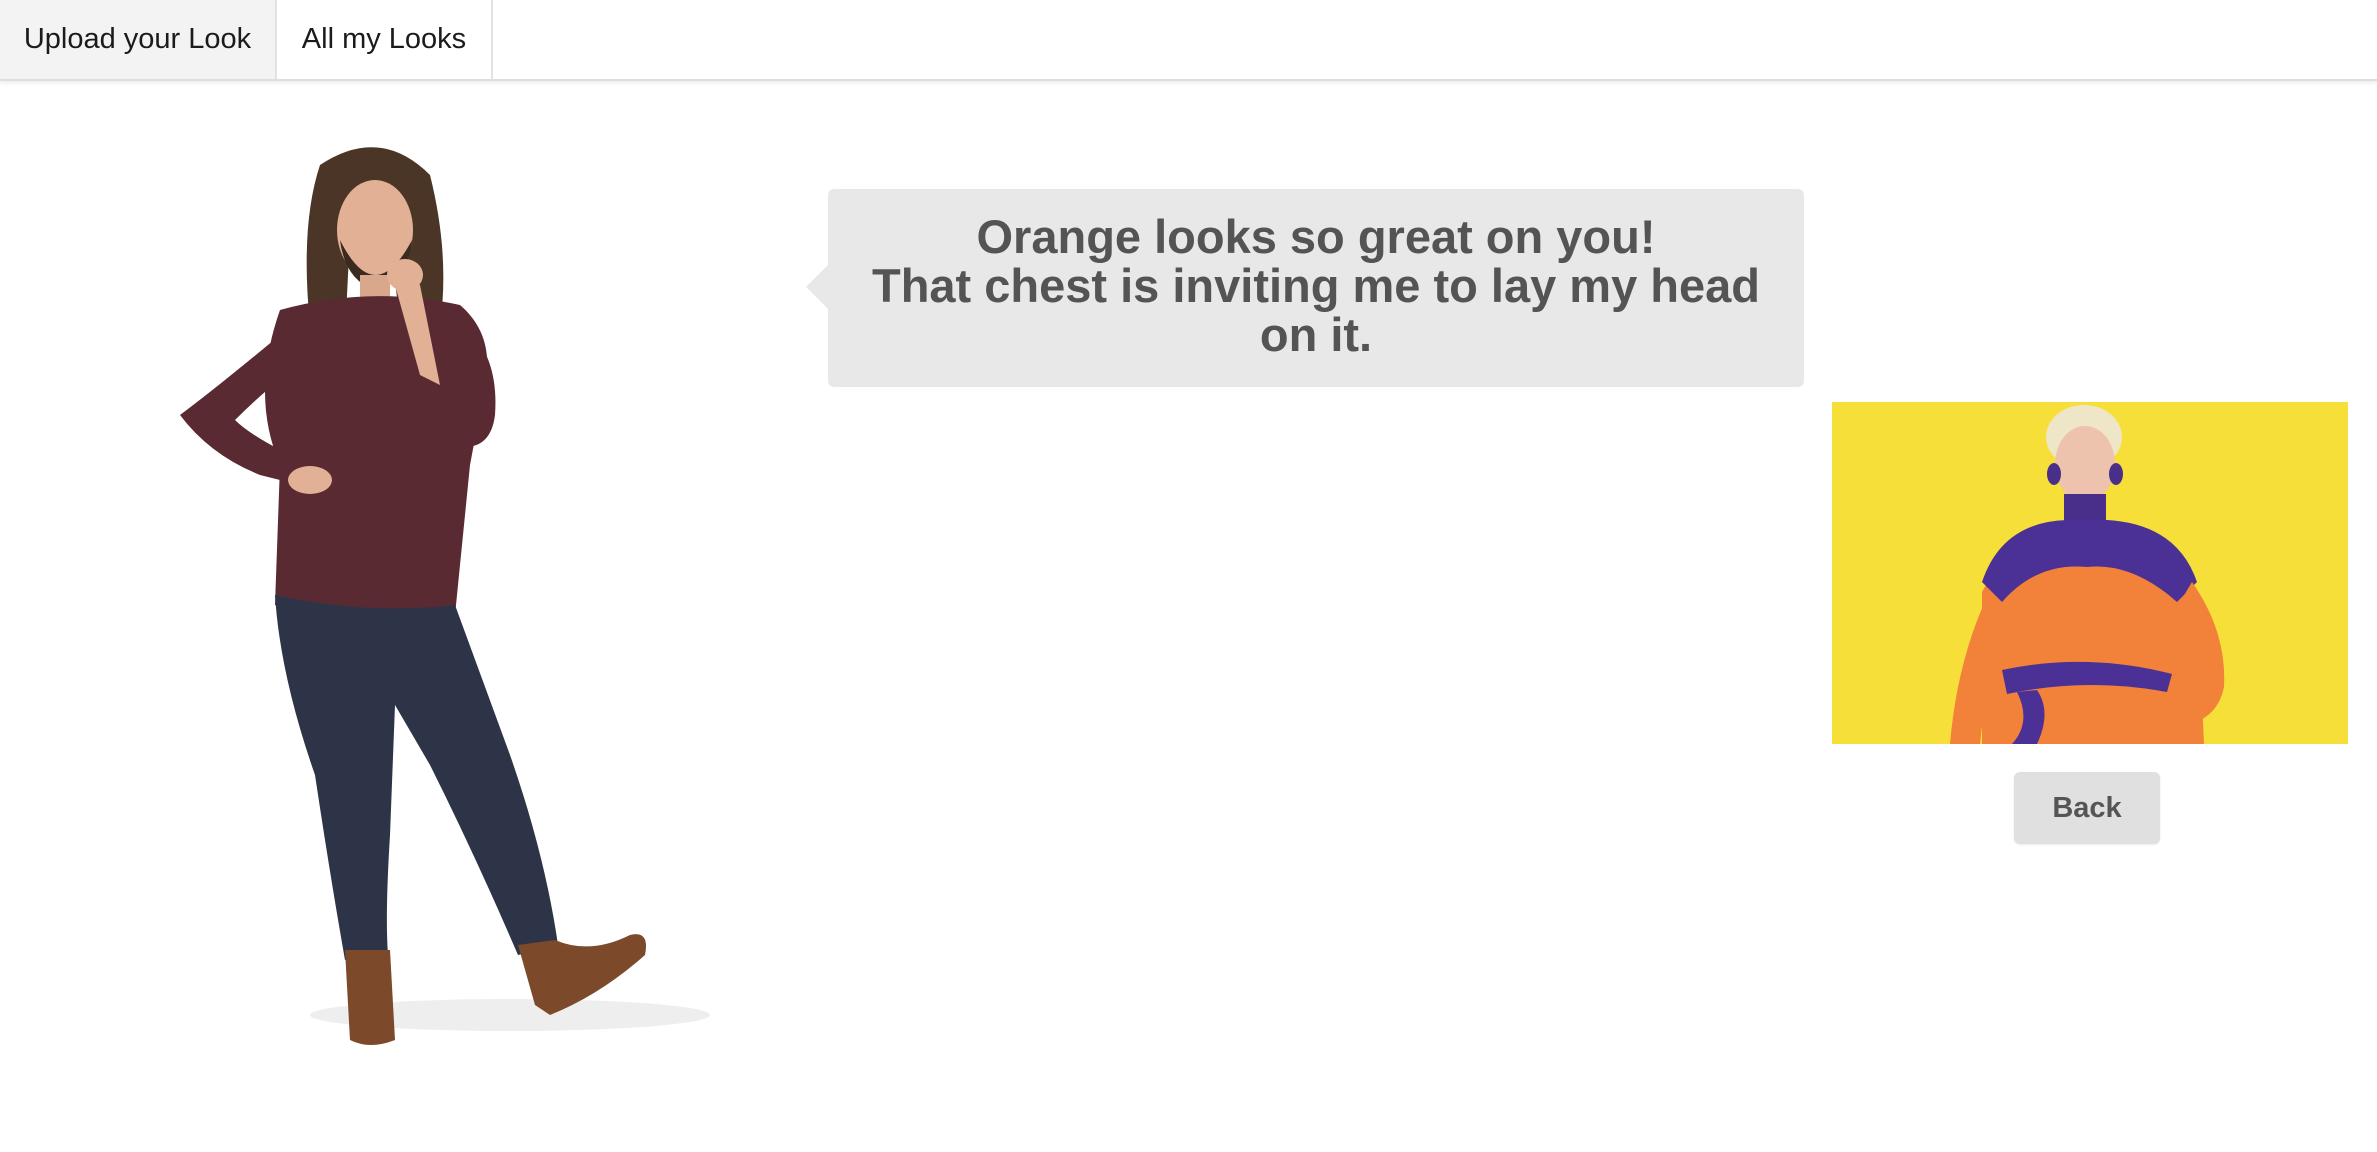 The width and height of the screenshot is (2377, 1152). What do you see at coordinates (138, 39) in the screenshot?
I see `tab-upload-your-look: Upload your Look` at bounding box center [138, 39].